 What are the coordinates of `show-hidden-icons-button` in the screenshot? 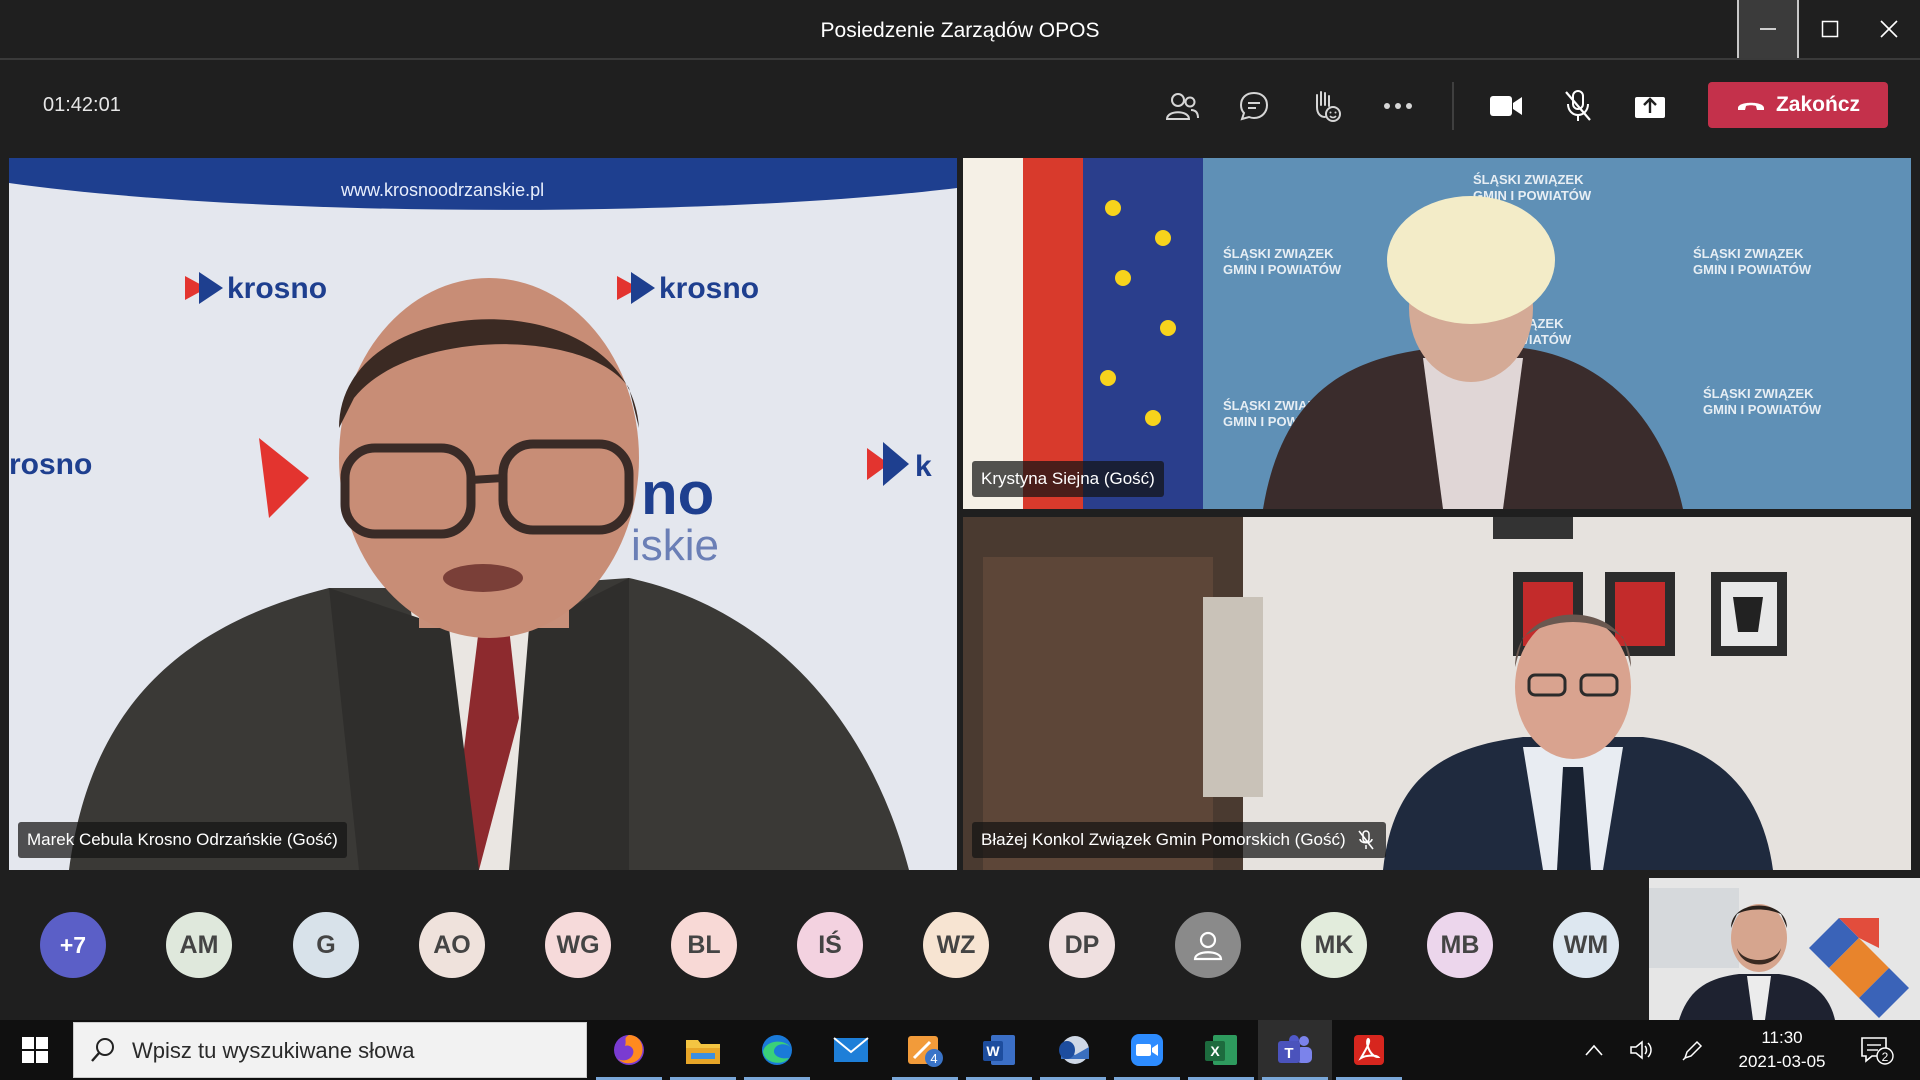 It's located at (1594, 1050).